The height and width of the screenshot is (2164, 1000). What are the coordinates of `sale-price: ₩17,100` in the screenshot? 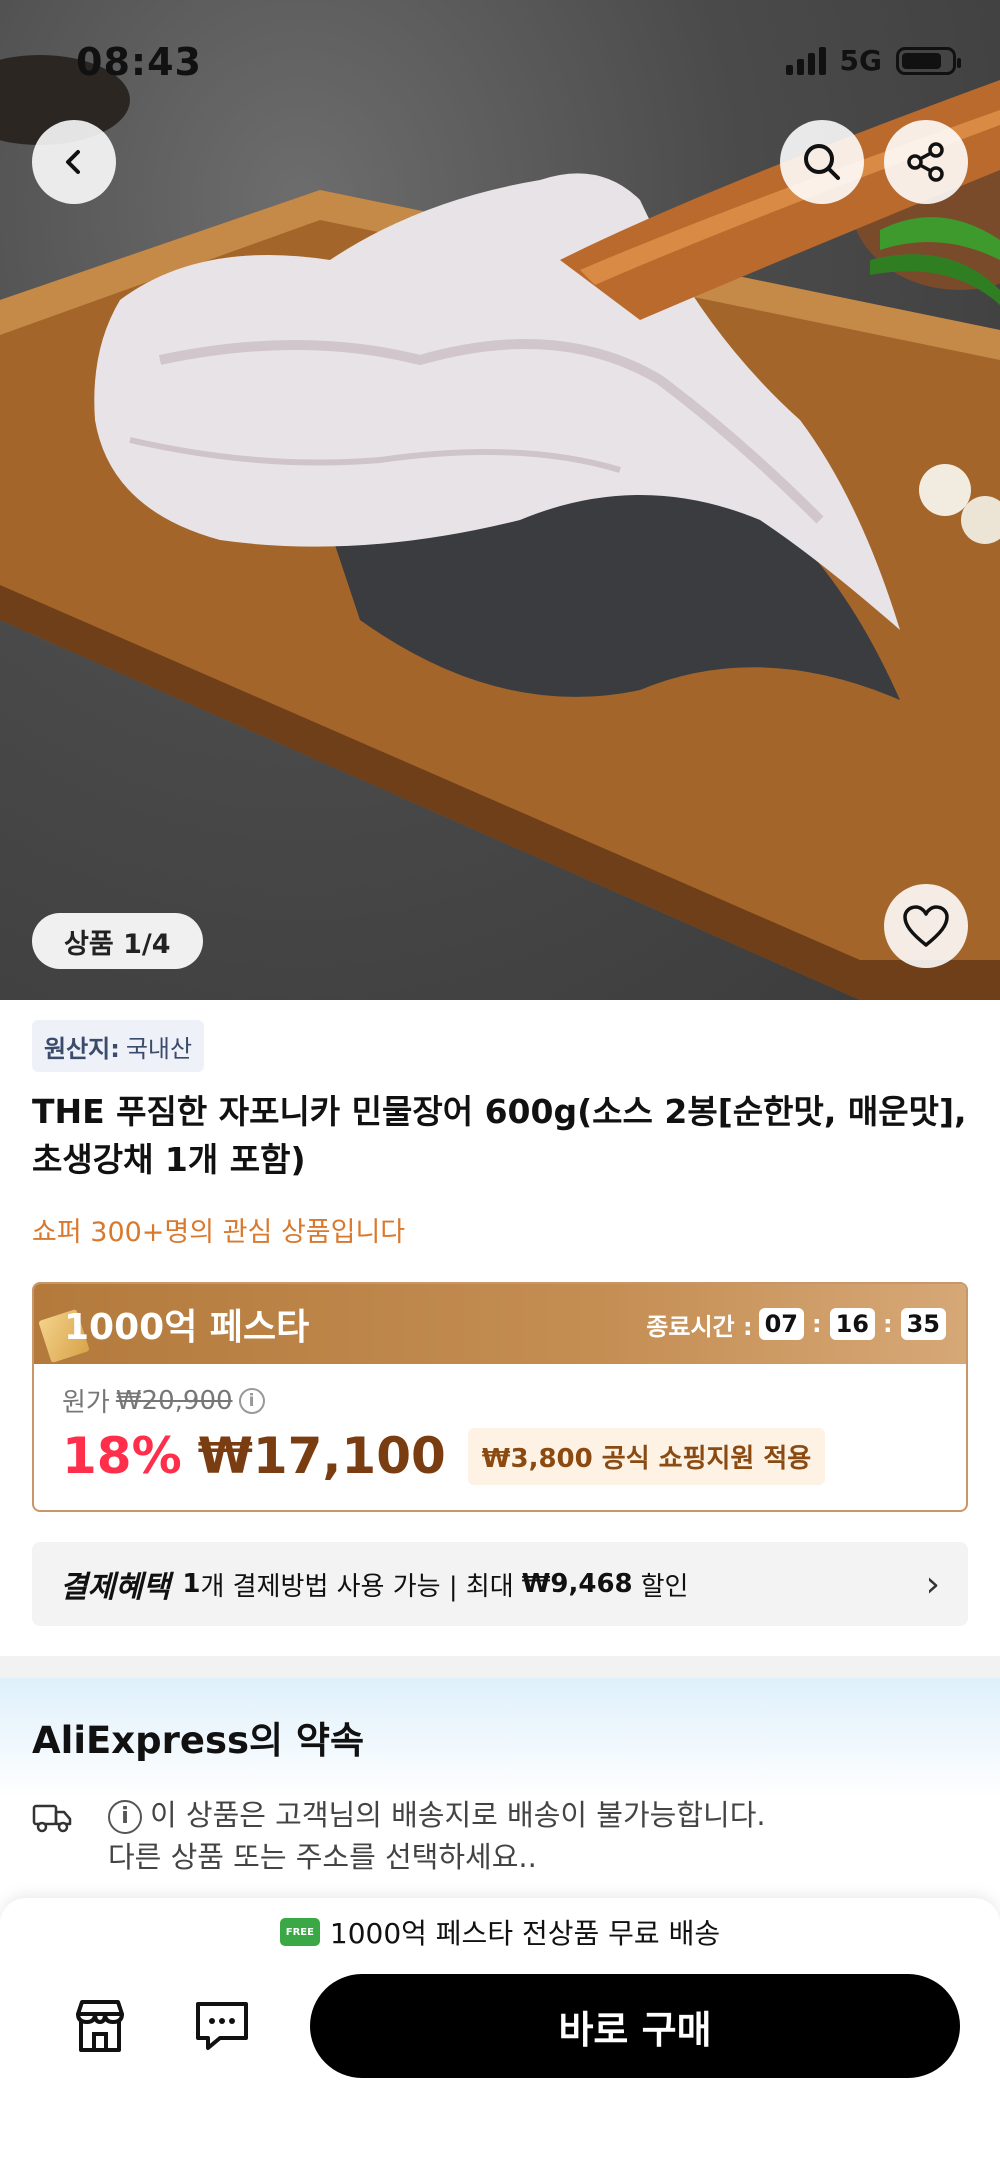 It's located at (321, 1456).